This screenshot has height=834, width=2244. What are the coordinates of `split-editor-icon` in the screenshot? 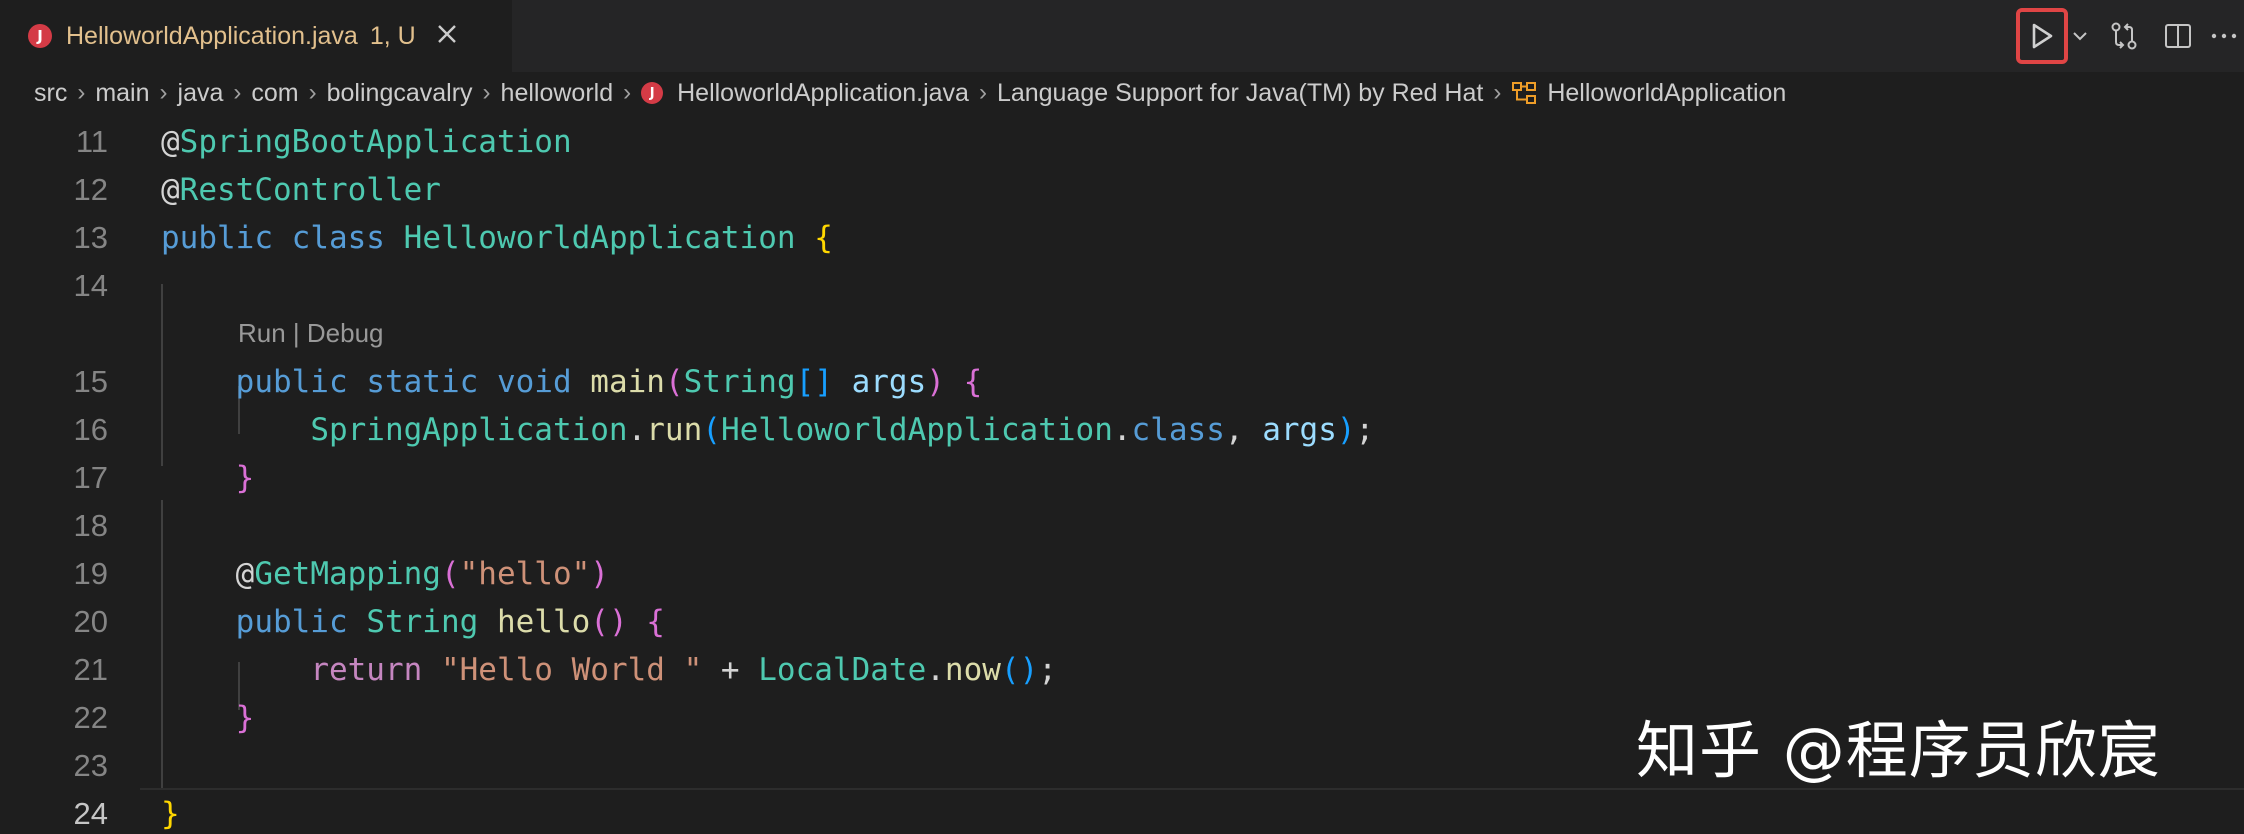 It's located at (2178, 36).